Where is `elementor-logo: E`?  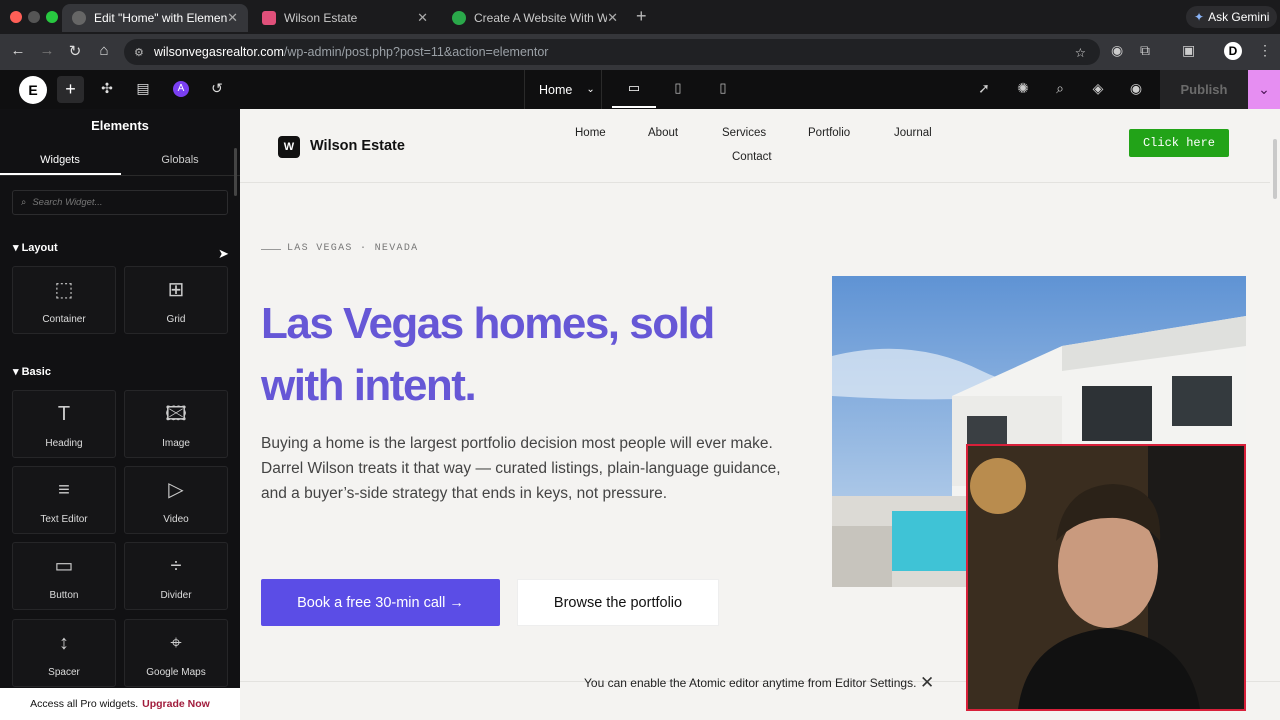 elementor-logo: E is located at coordinates (33, 90).